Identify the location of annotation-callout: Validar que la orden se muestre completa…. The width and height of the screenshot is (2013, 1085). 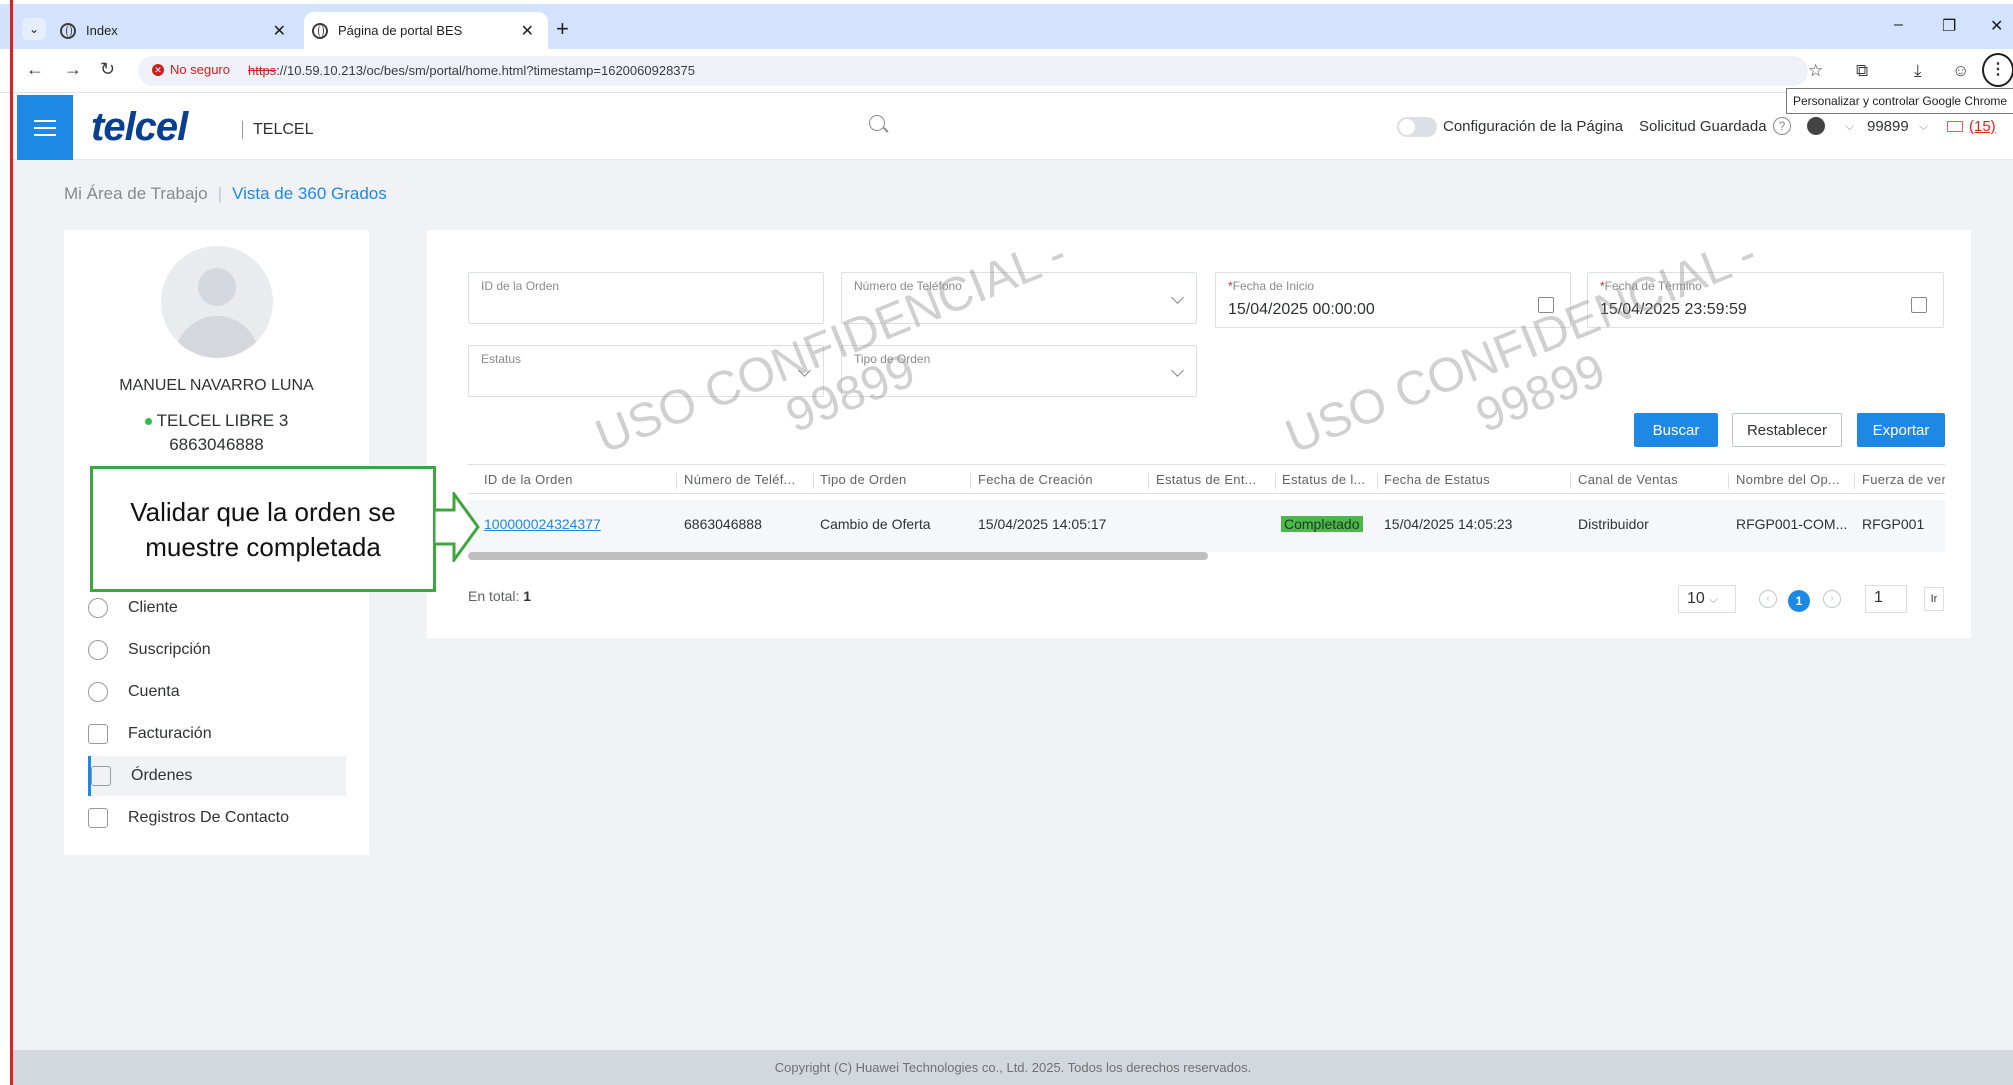
(263, 529).